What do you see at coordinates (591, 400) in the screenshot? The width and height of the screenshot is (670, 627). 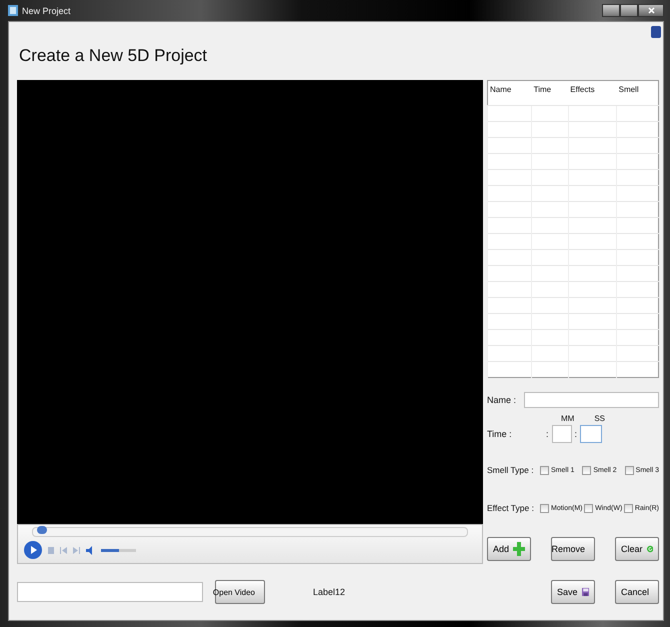 I see `name-field` at bounding box center [591, 400].